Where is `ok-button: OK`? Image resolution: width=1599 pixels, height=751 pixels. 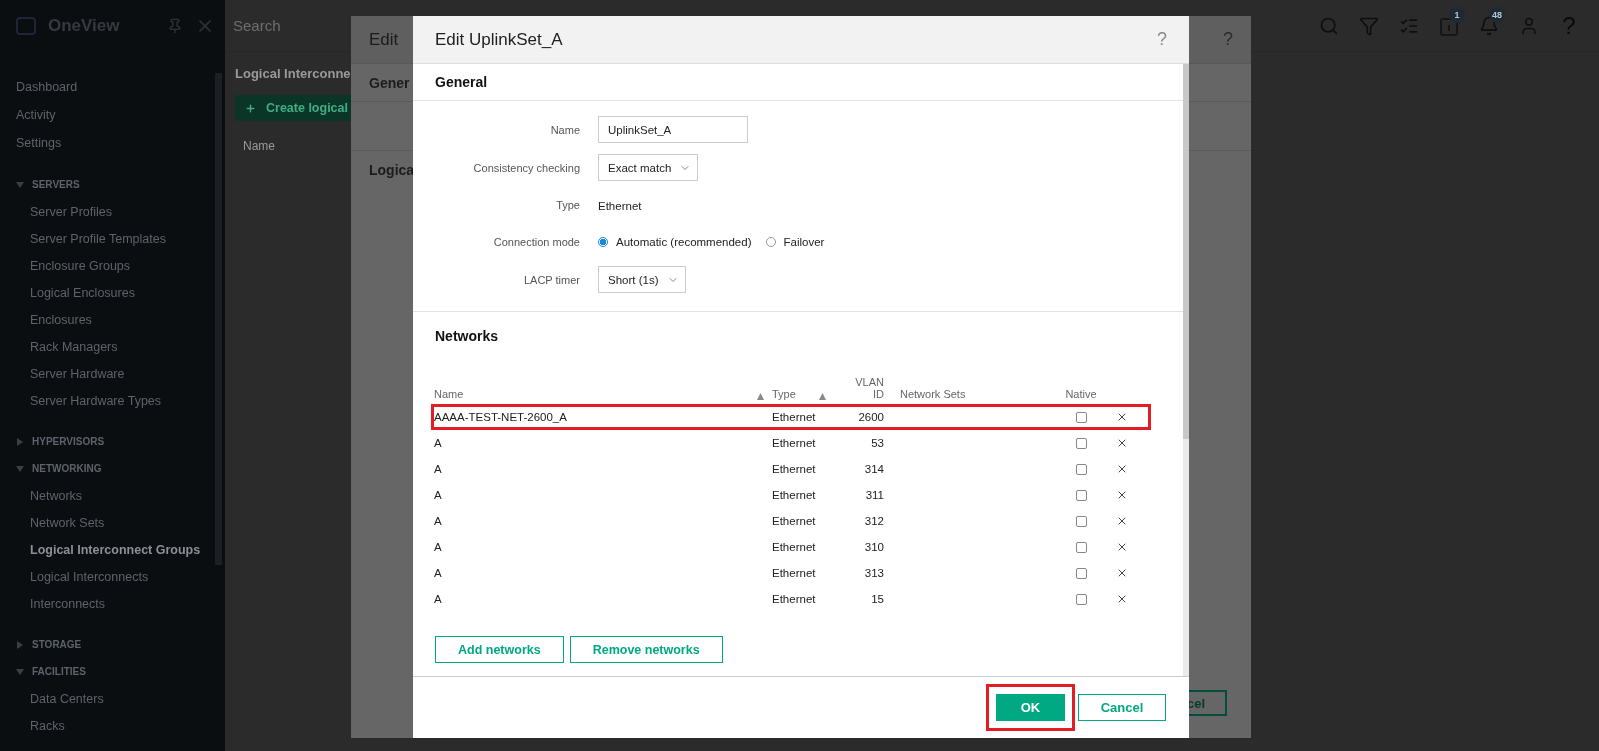 ok-button: OK is located at coordinates (1030, 707).